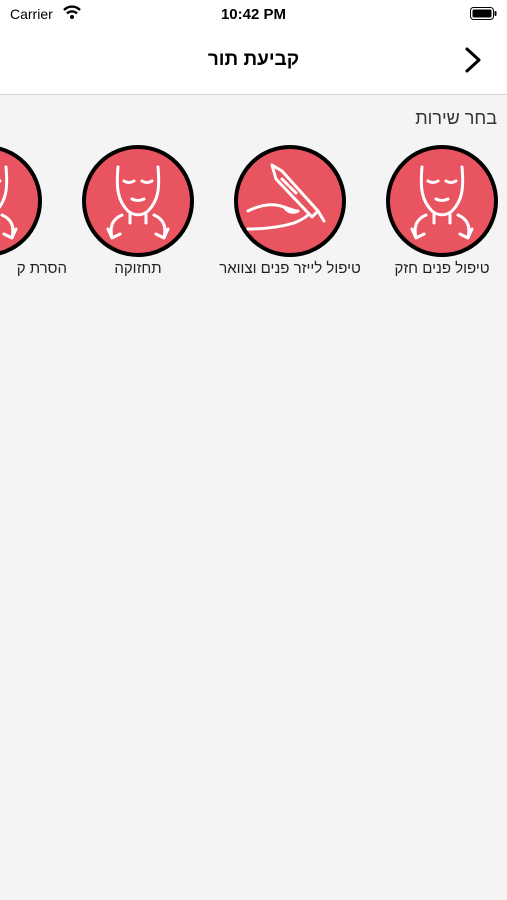 The width and height of the screenshot is (507, 900). Describe the element at coordinates (41, 268) in the screenshot. I see `service-label: הסרת ק` at that location.